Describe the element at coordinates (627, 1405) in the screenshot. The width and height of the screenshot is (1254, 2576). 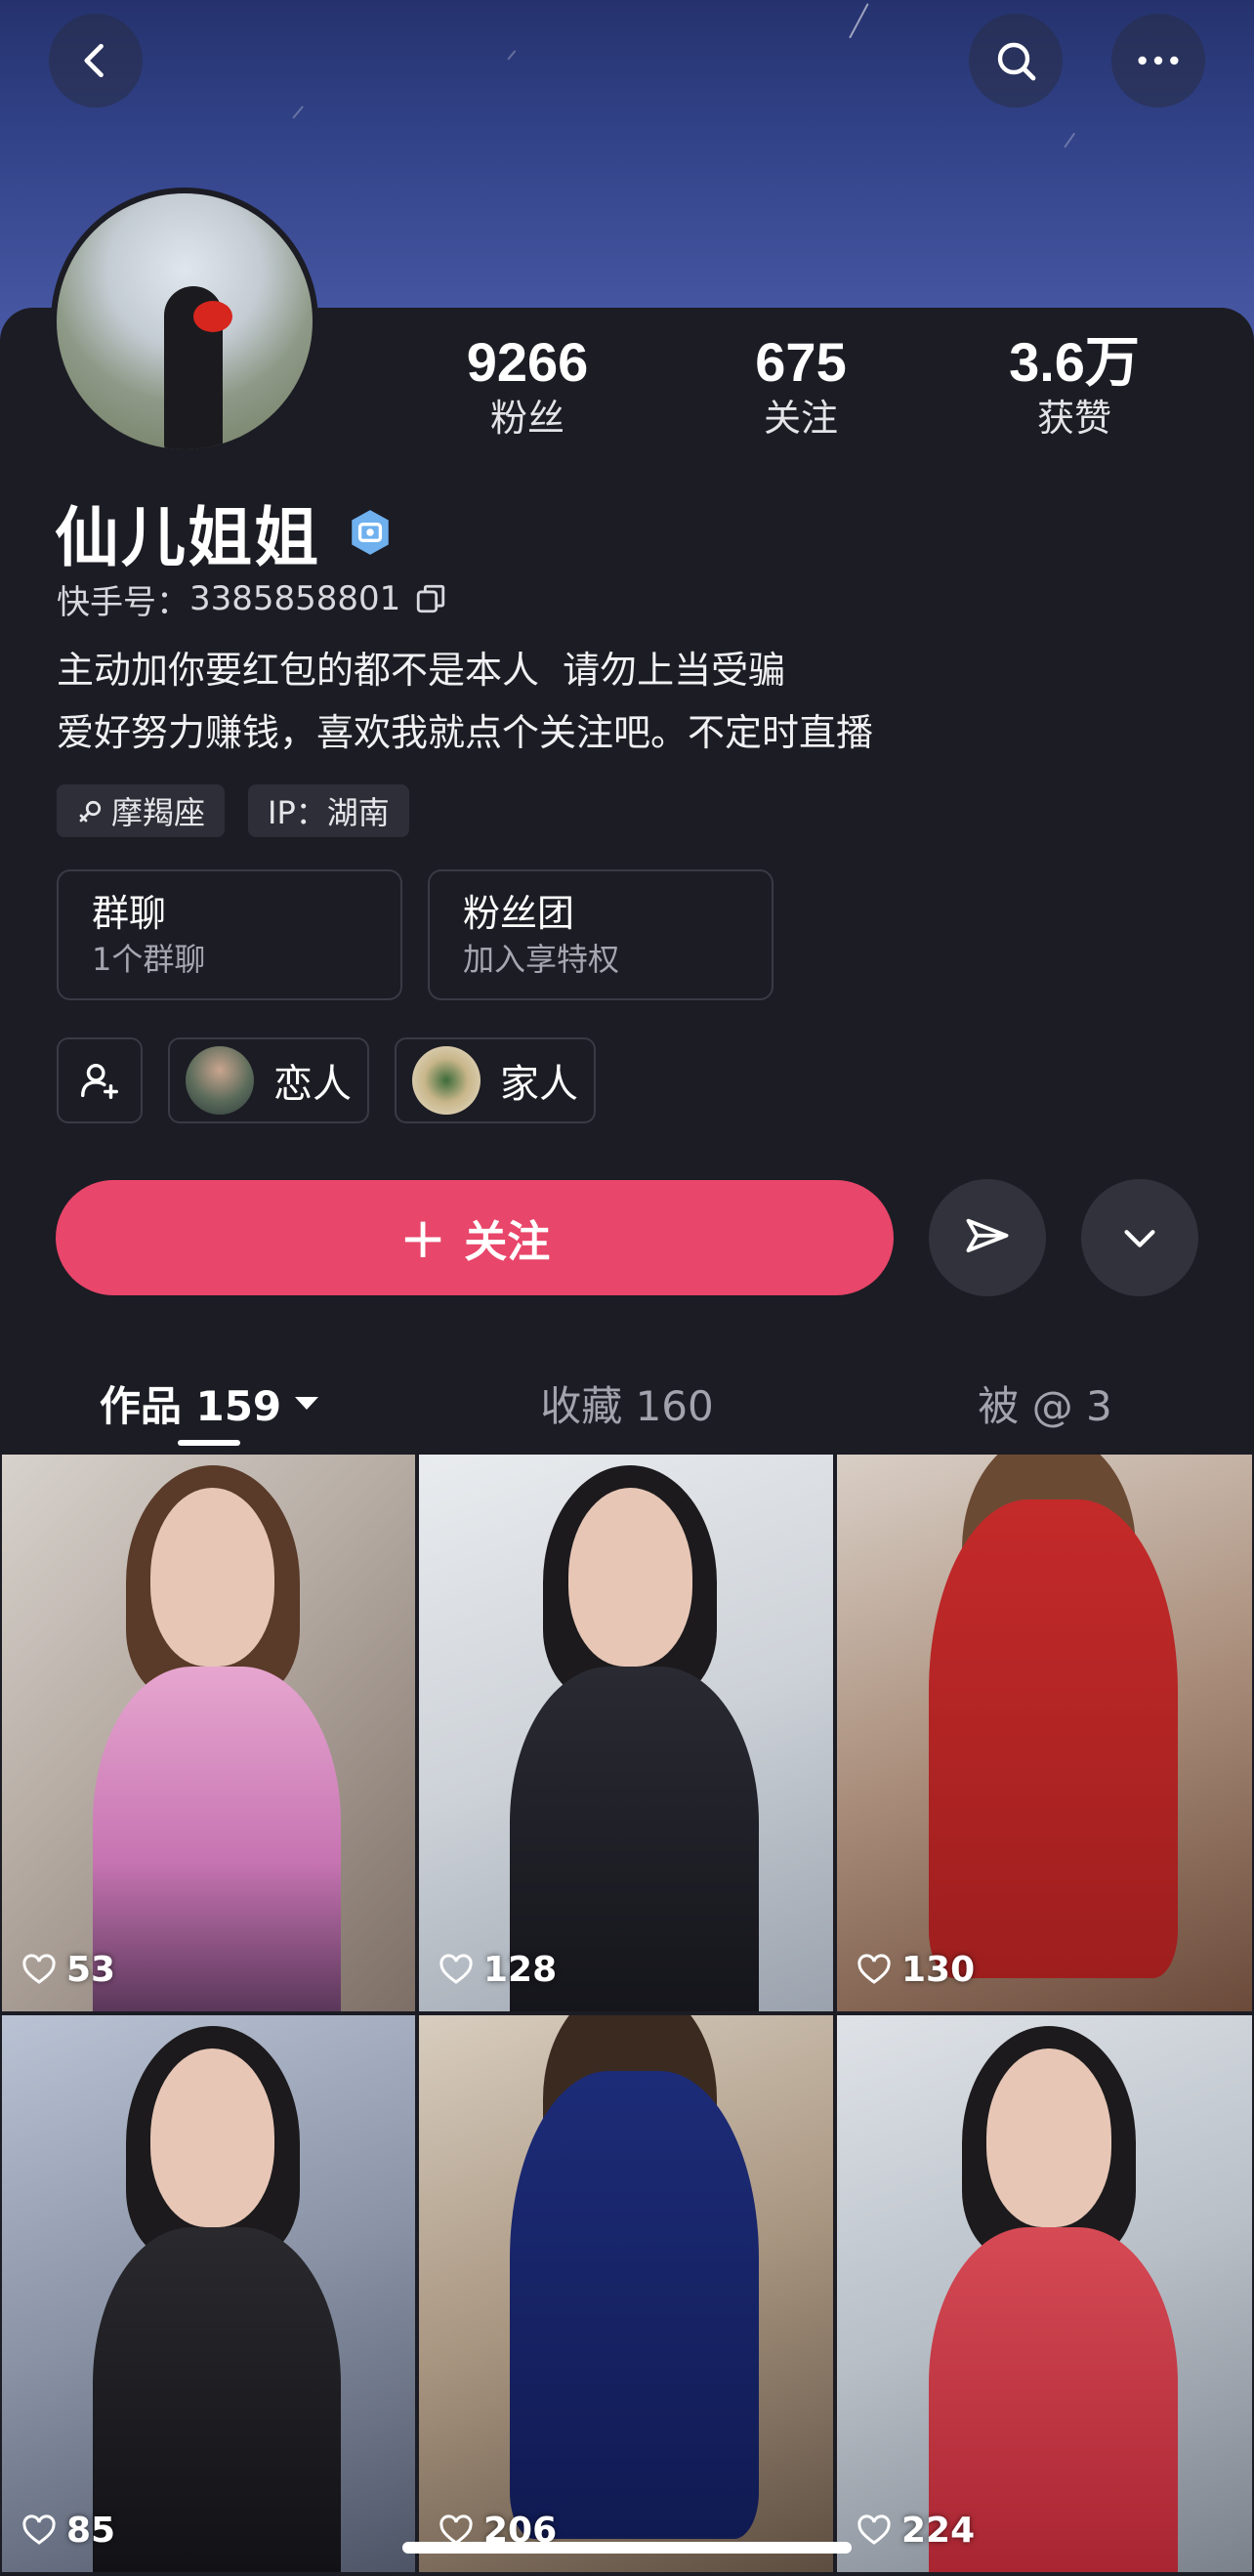
I see `tab-label: 收藏 160` at that location.